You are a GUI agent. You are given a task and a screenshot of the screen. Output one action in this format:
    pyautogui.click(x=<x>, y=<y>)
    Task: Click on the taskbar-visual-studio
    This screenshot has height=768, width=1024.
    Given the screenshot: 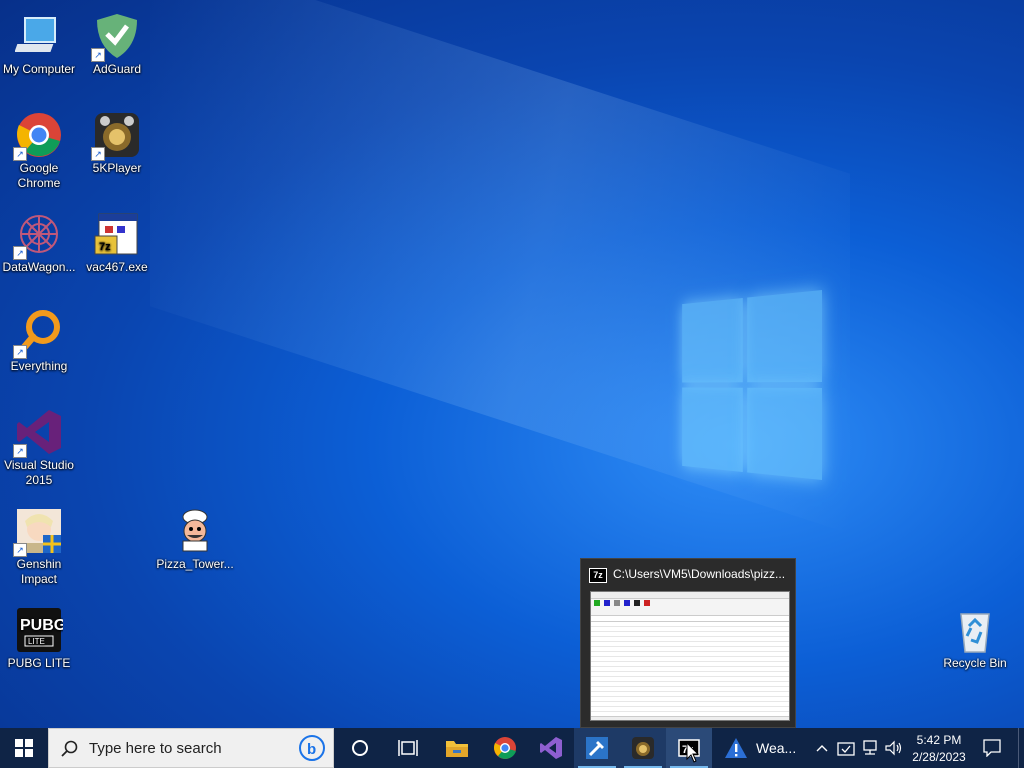 What is the action you would take?
    pyautogui.click(x=551, y=748)
    